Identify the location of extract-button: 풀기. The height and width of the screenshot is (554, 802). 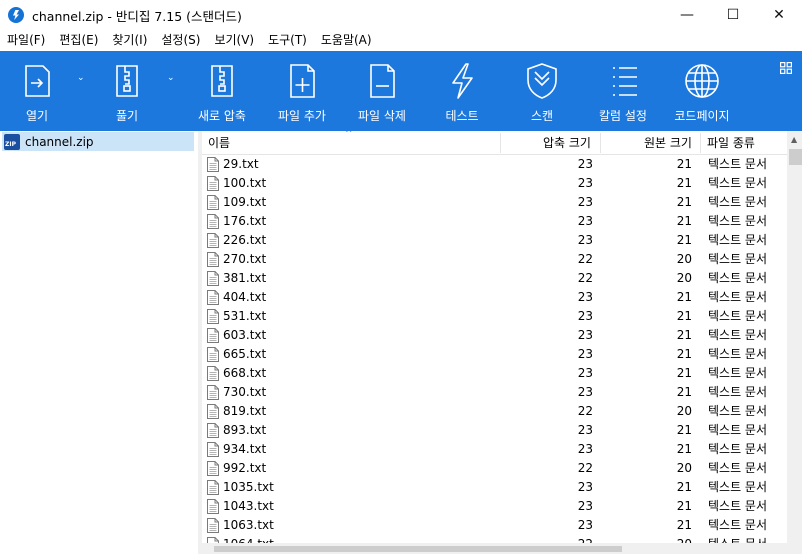
(127, 91).